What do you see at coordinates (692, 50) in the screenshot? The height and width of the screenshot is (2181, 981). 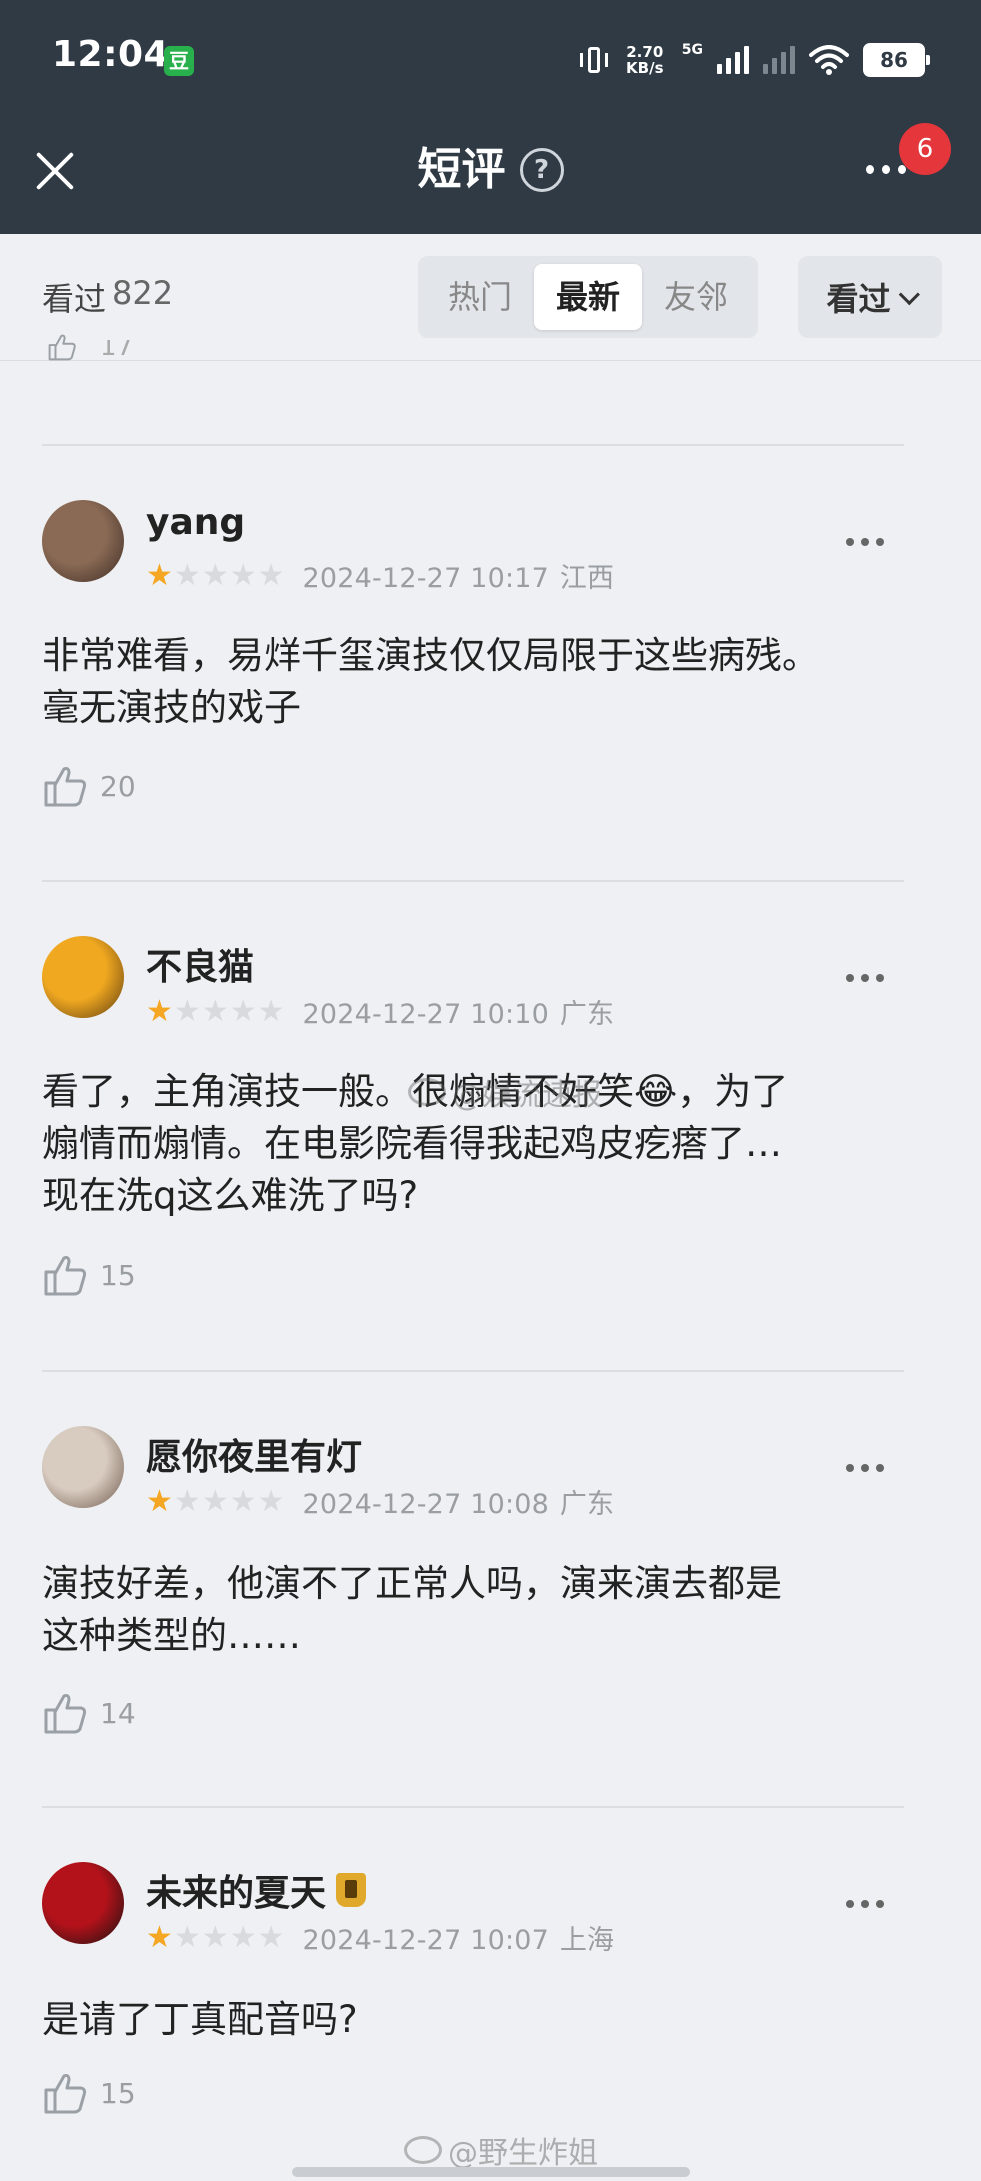 I see `network-type: 5G` at bounding box center [692, 50].